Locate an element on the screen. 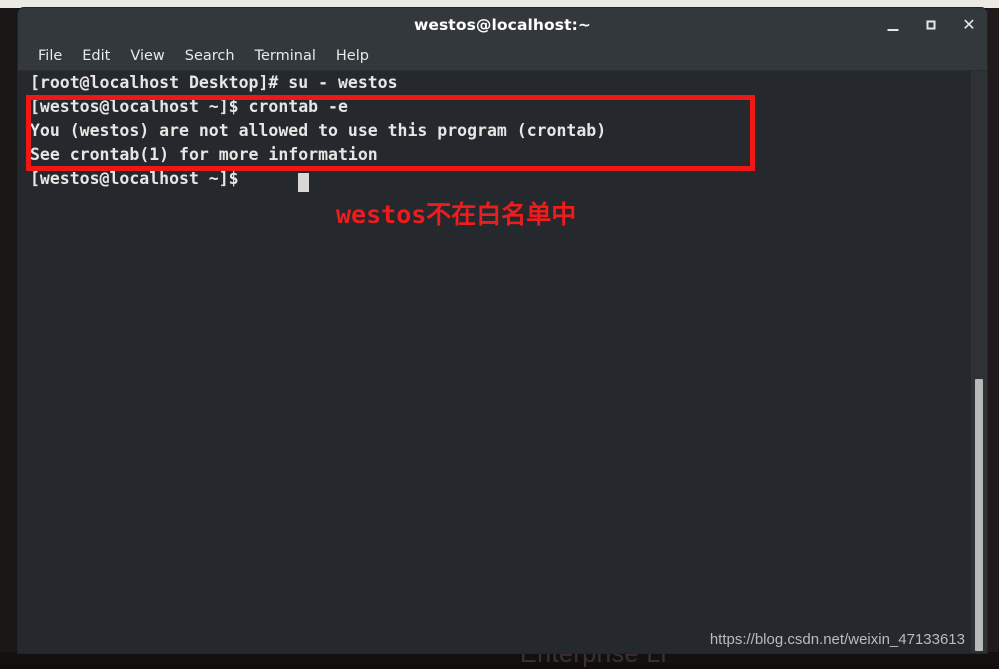 The width and height of the screenshot is (999, 669). close-icon: ✕ is located at coordinates (969, 24).